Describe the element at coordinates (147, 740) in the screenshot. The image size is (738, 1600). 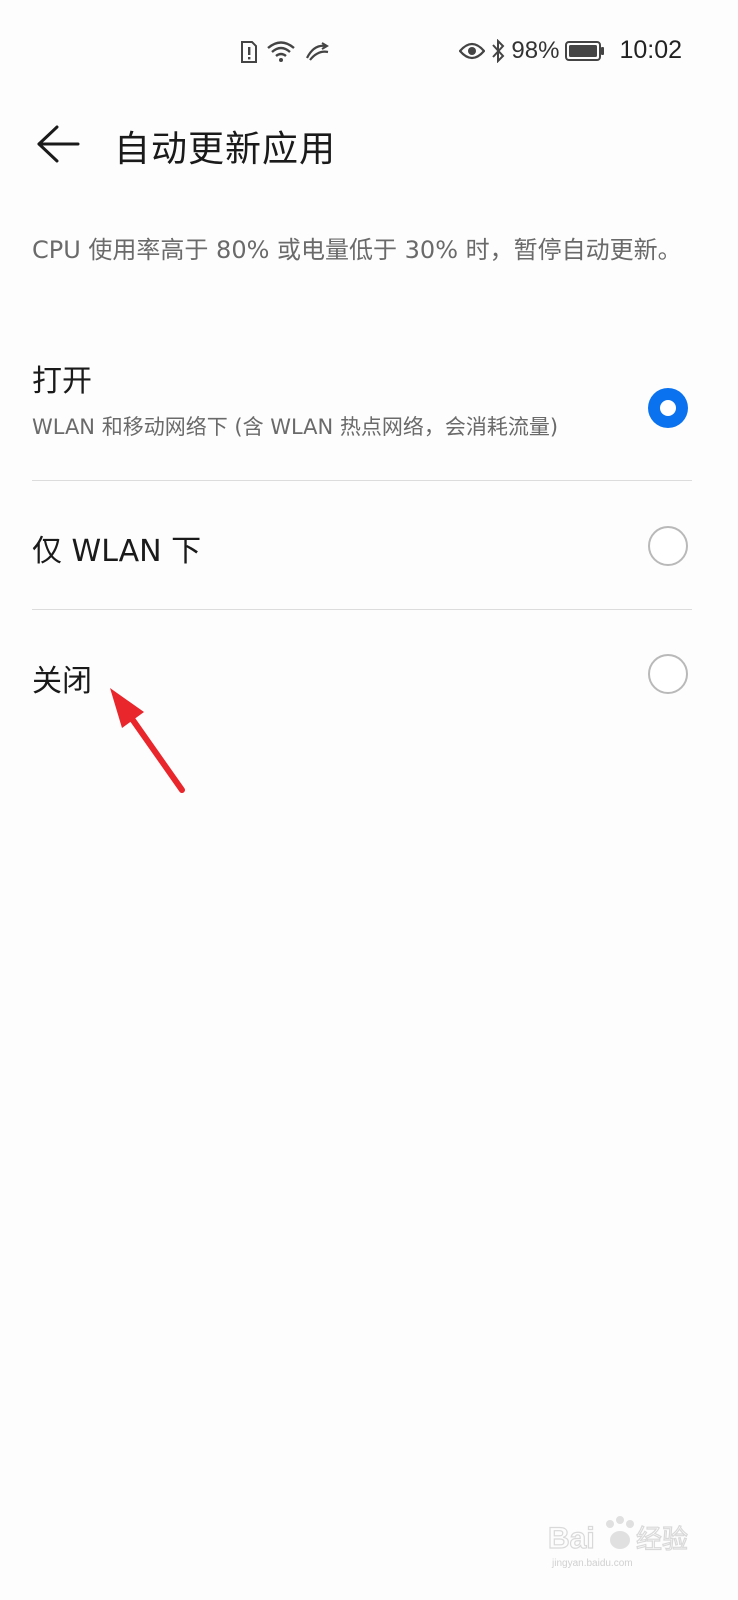
I see `annotation-arrow-icon` at that location.